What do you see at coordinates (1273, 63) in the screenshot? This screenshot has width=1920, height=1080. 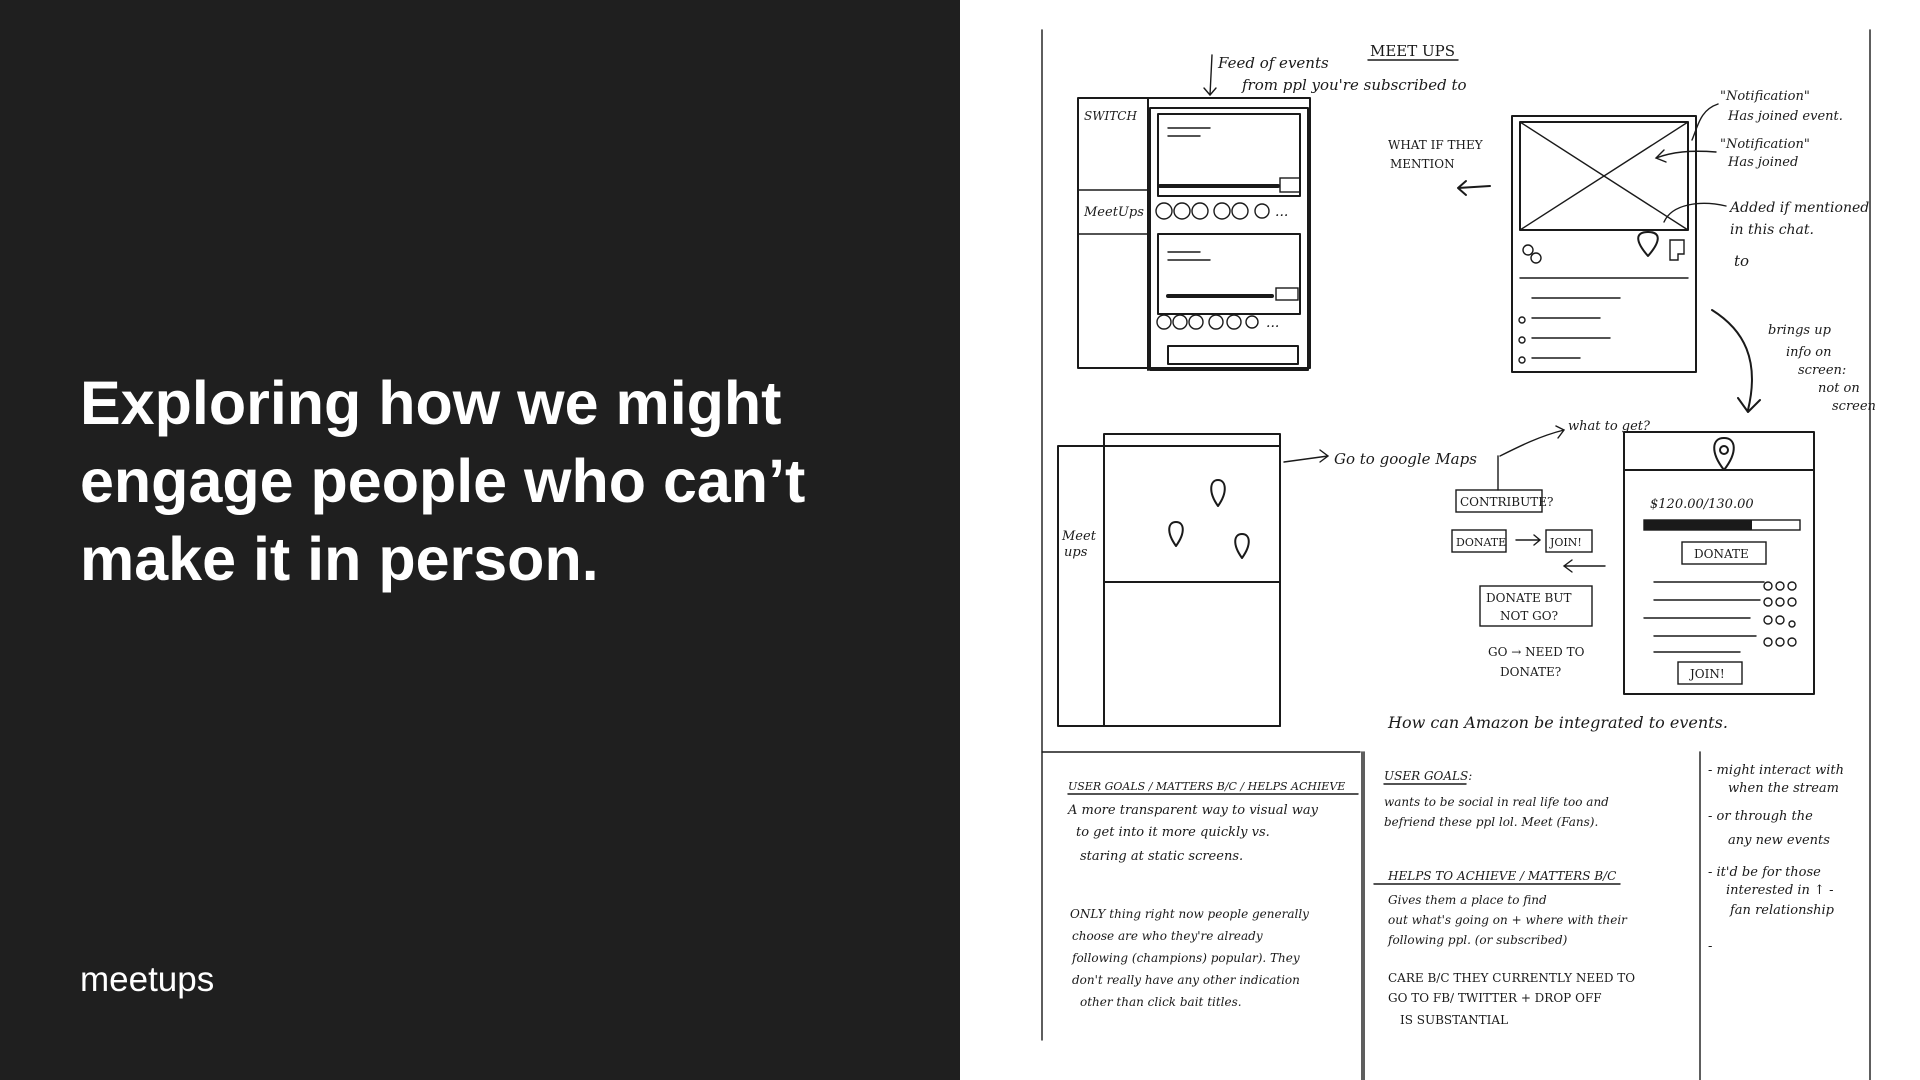 I see `note-feed: Feed of events` at bounding box center [1273, 63].